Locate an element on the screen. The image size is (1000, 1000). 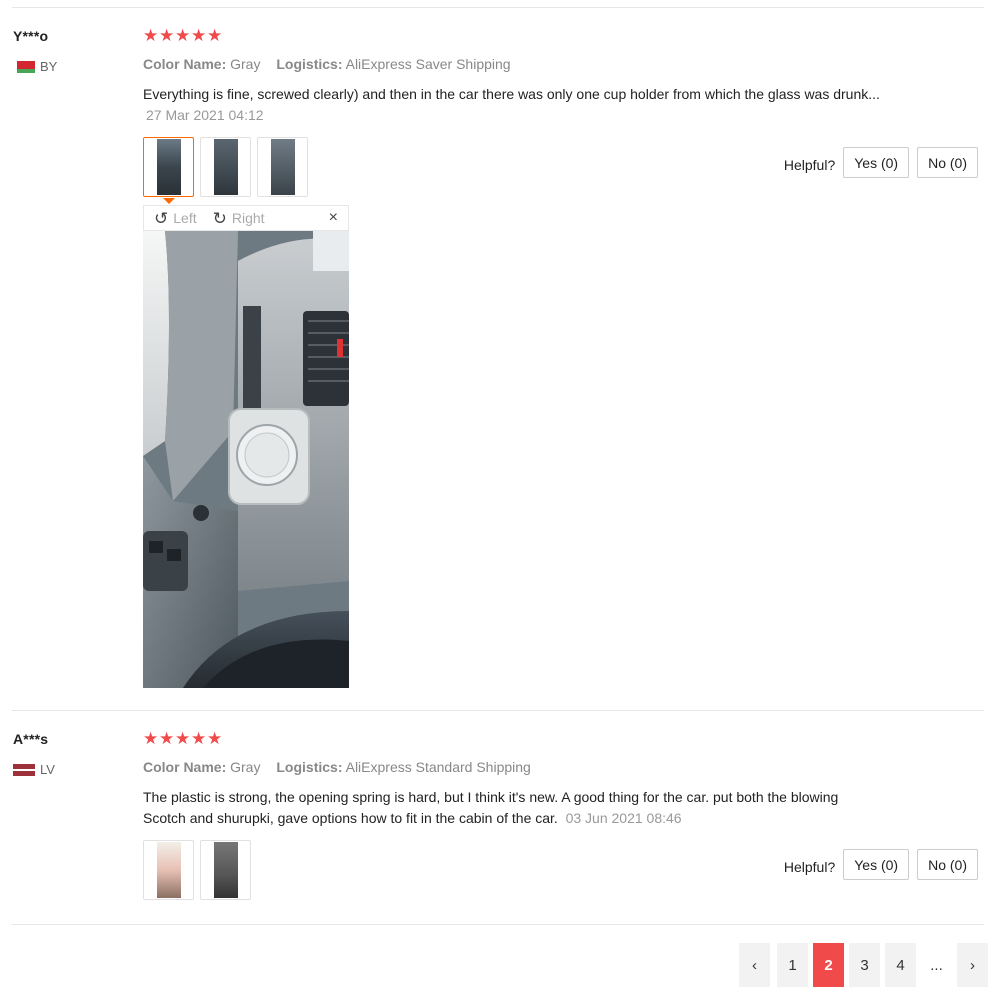
reviewer-country: LV is located at coordinates (34, 769).